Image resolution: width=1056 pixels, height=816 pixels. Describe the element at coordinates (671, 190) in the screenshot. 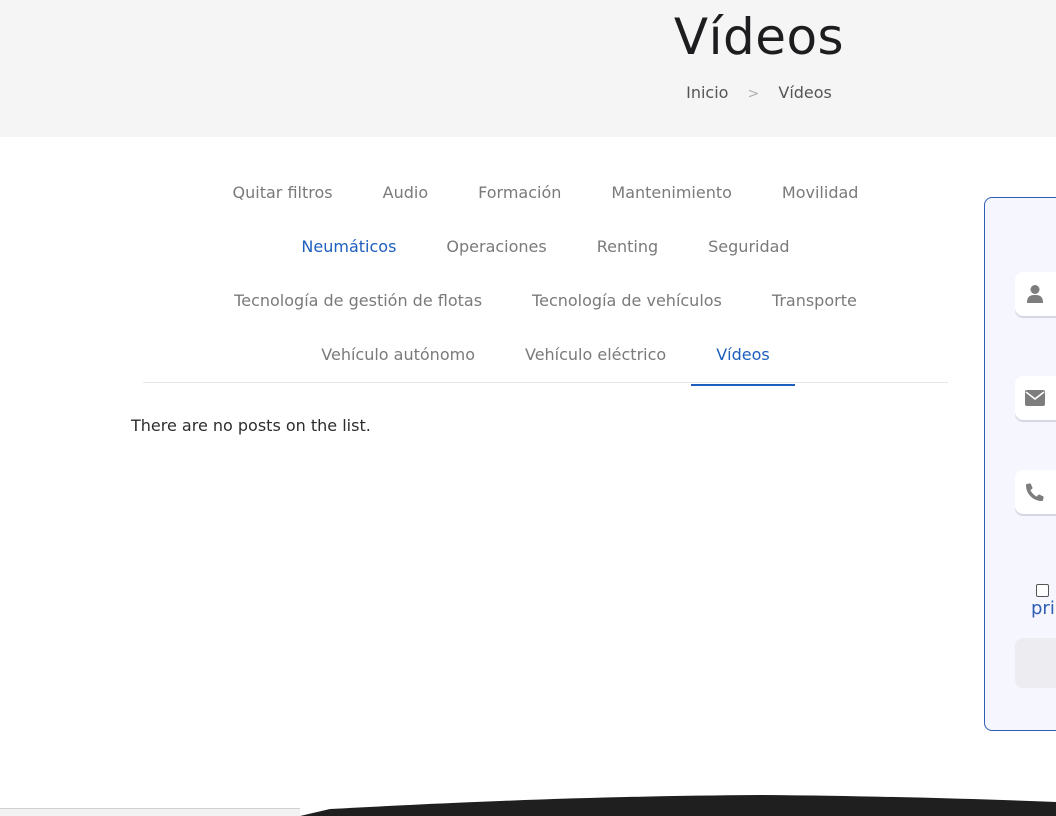

I see `filter-mantenimiento: Mantenimiento` at that location.